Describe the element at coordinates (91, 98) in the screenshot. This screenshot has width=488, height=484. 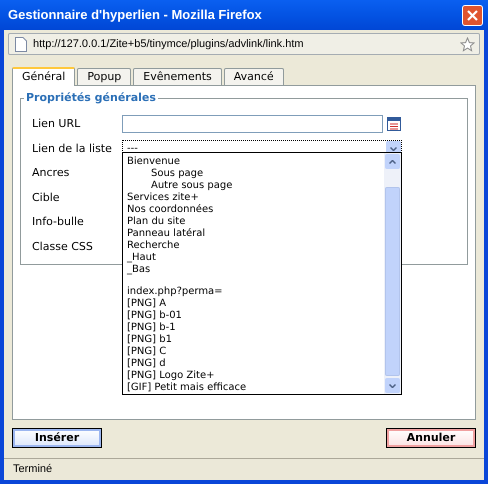
I see `fieldset-legend: Propriétés générales` at that location.